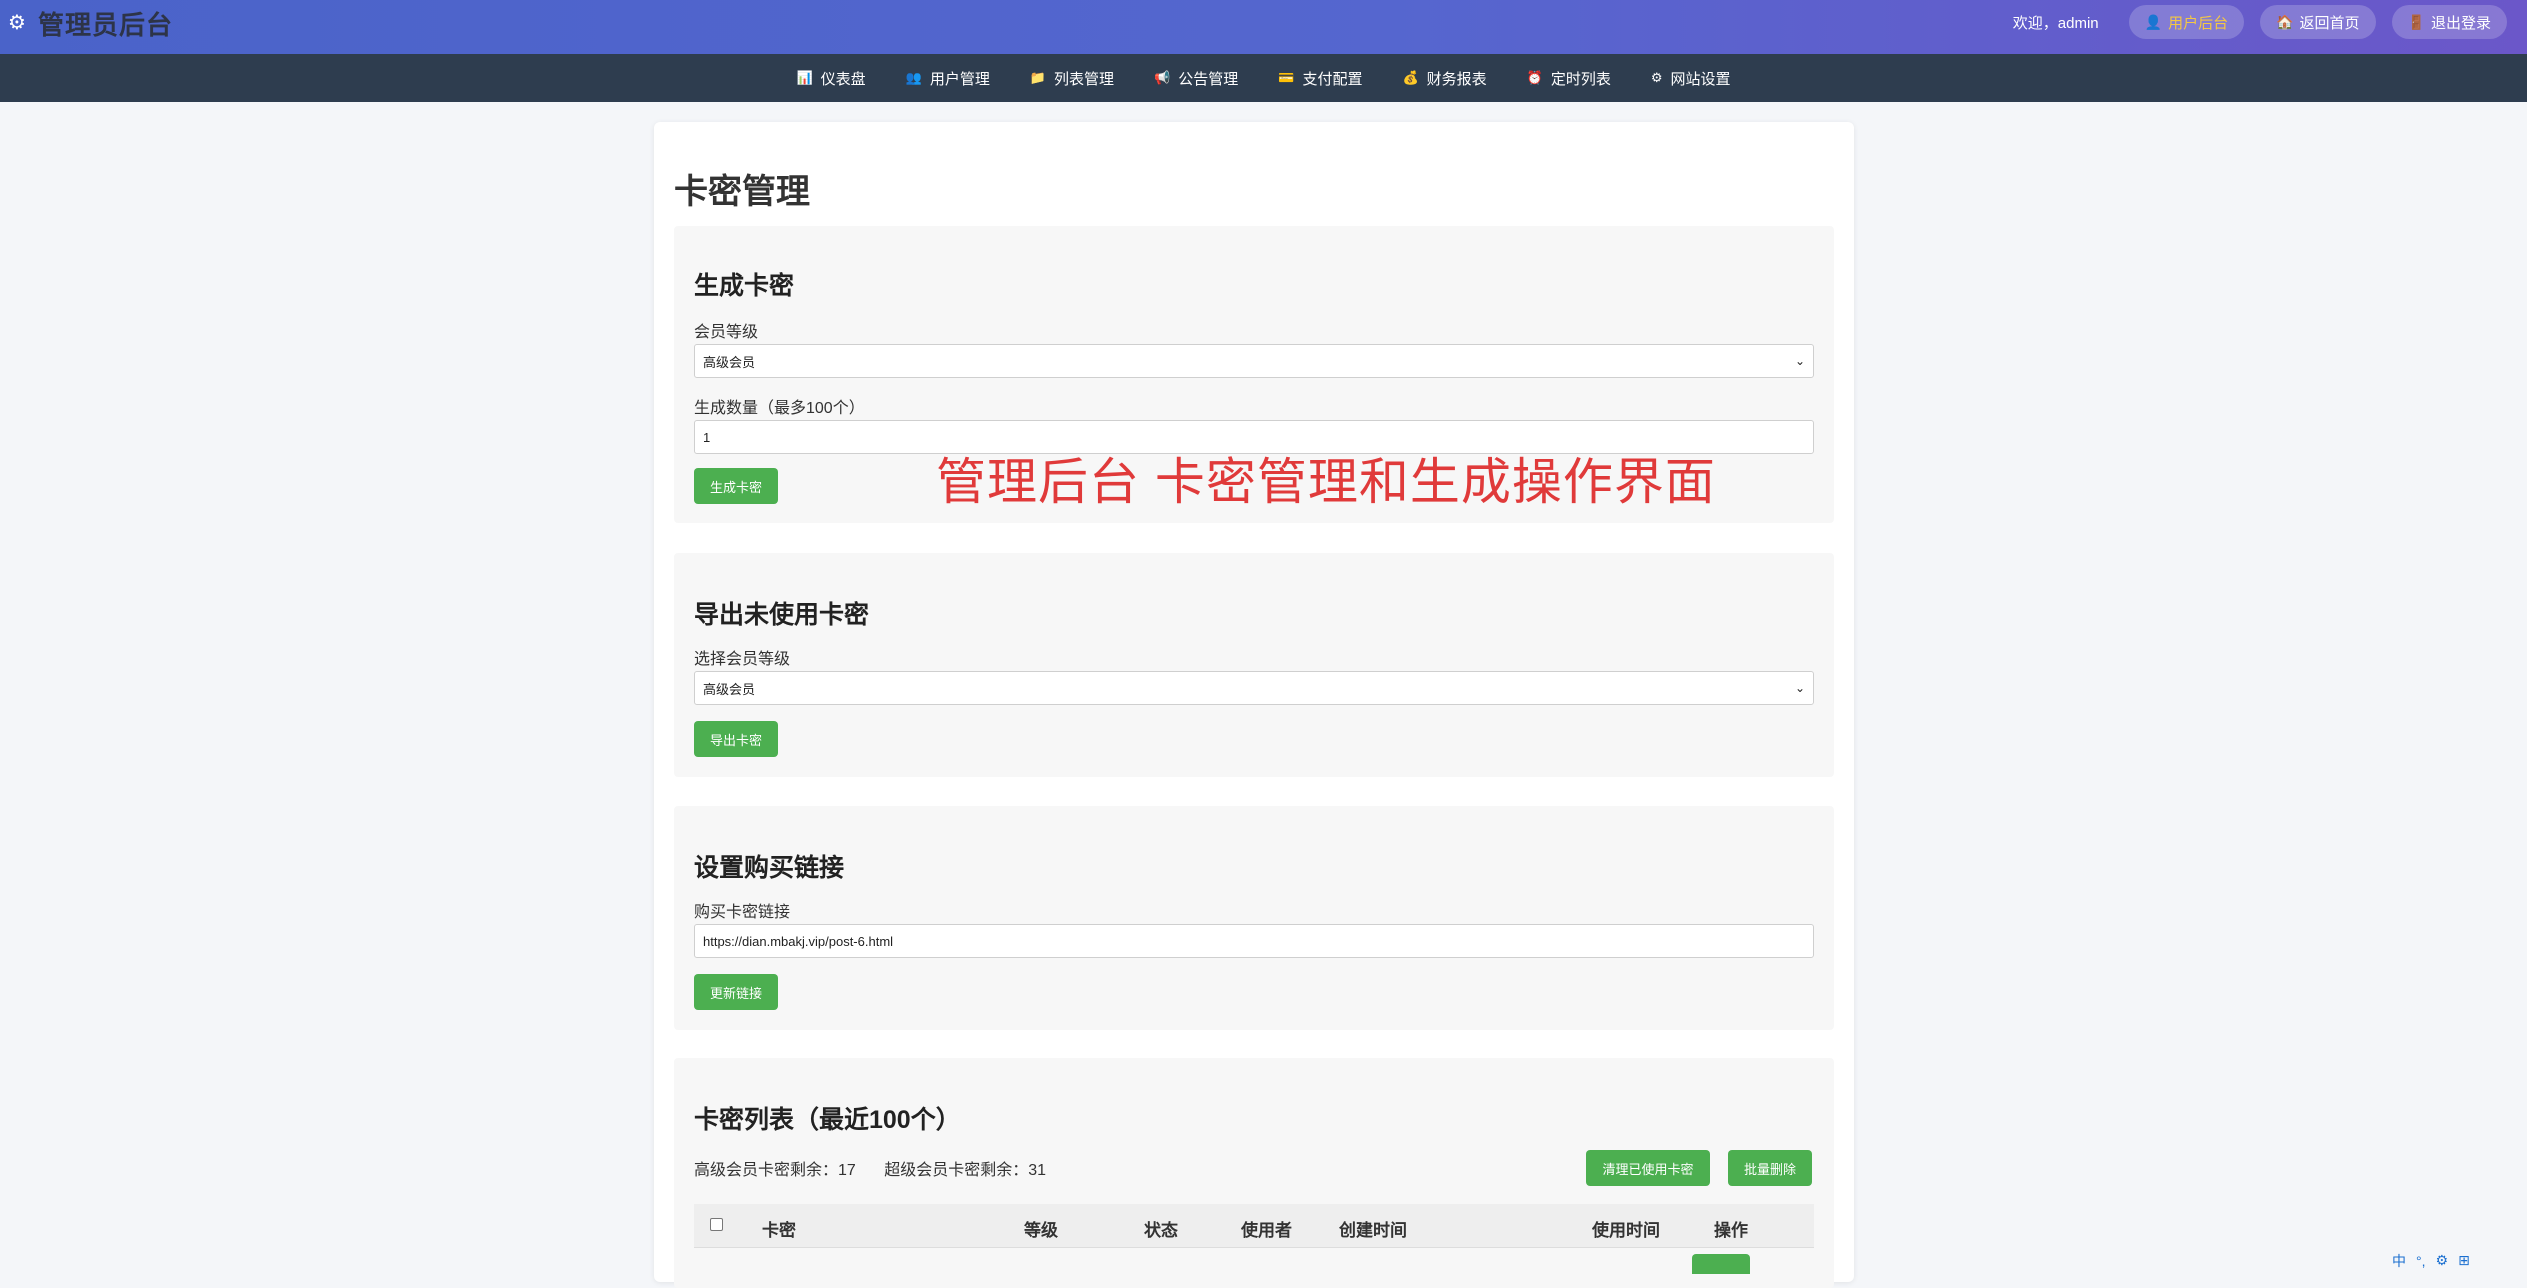 The height and width of the screenshot is (1288, 2527). What do you see at coordinates (1286, 77) in the screenshot?
I see `card-icon: 💳` at bounding box center [1286, 77].